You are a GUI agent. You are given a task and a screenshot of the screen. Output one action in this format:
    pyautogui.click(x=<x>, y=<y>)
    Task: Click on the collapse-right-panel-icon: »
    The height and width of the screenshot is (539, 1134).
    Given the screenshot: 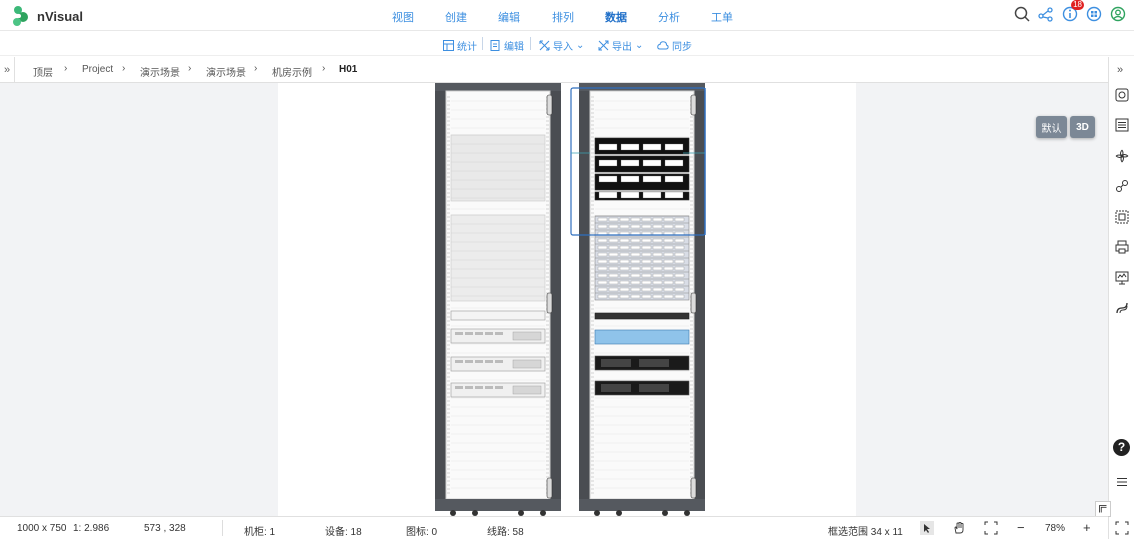 What is the action you would take?
    pyautogui.click(x=1120, y=70)
    